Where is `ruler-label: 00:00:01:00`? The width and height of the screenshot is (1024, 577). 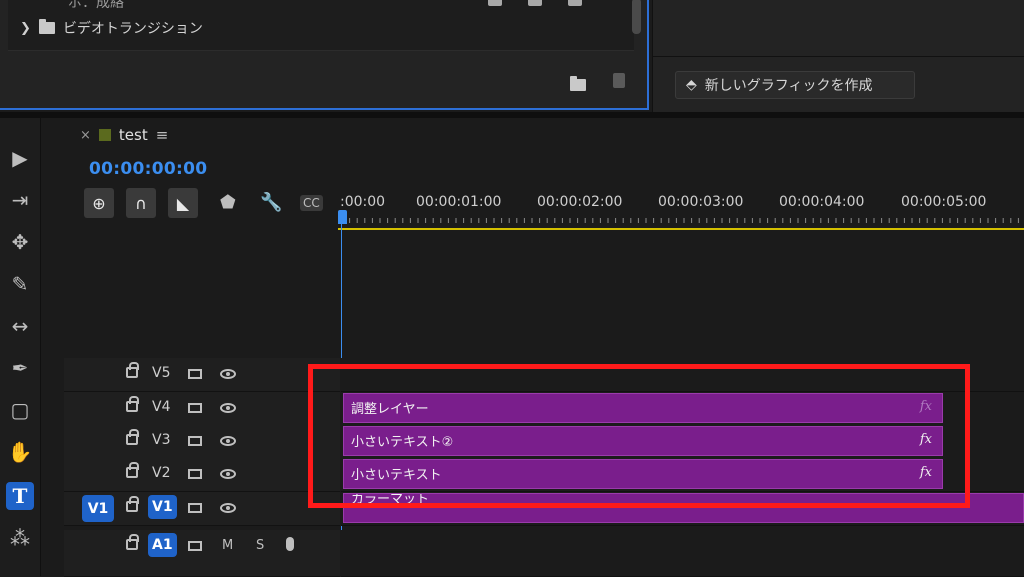
ruler-label: 00:00:01:00 is located at coordinates (459, 202).